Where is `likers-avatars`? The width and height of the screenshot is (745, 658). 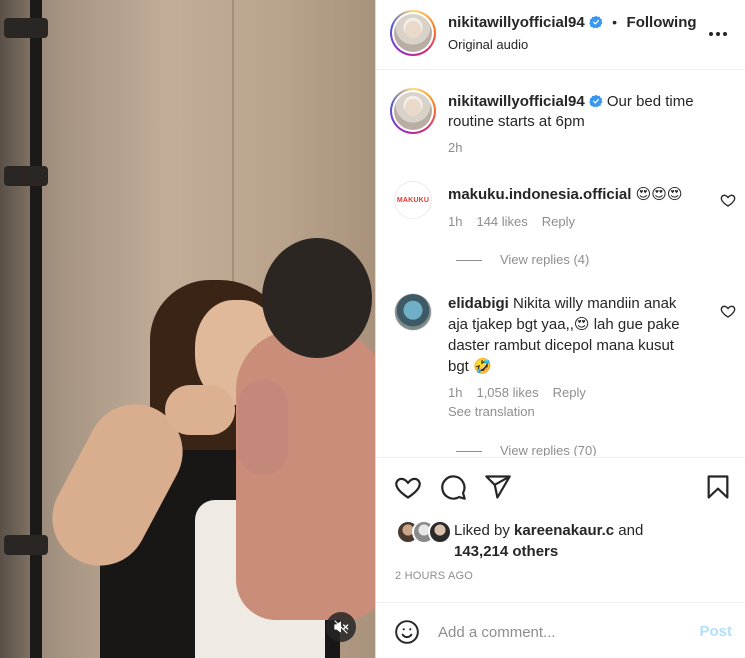
likers-avatars is located at coordinates (424, 532).